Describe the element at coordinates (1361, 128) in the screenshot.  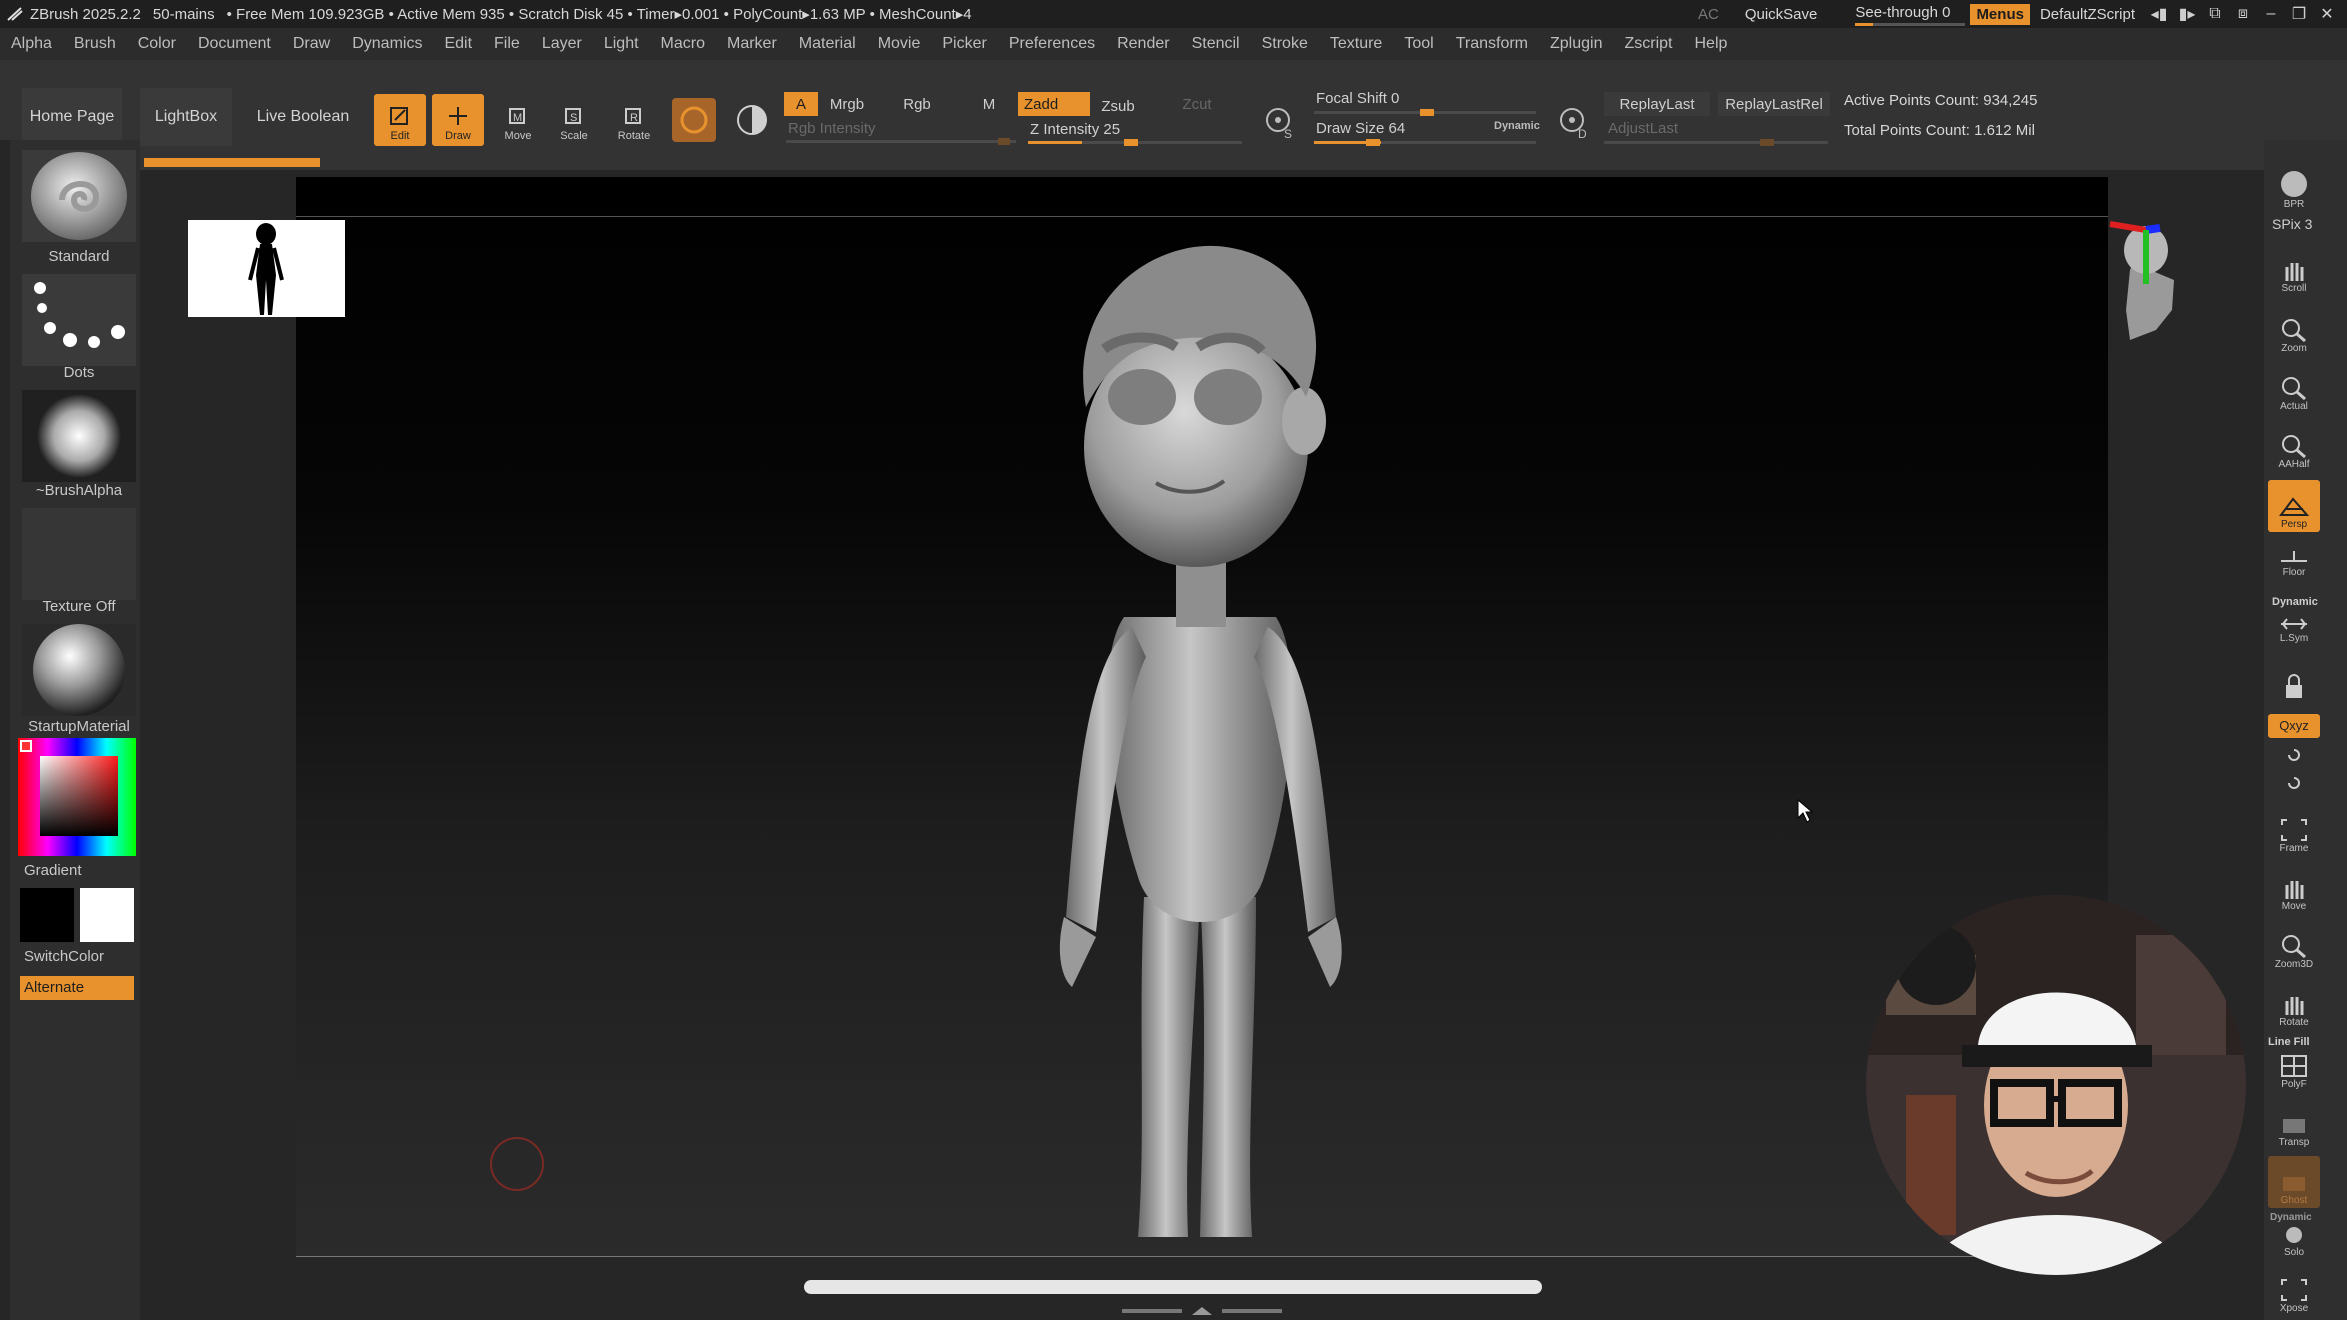
I see `draw-size-label: Draw Size 64` at that location.